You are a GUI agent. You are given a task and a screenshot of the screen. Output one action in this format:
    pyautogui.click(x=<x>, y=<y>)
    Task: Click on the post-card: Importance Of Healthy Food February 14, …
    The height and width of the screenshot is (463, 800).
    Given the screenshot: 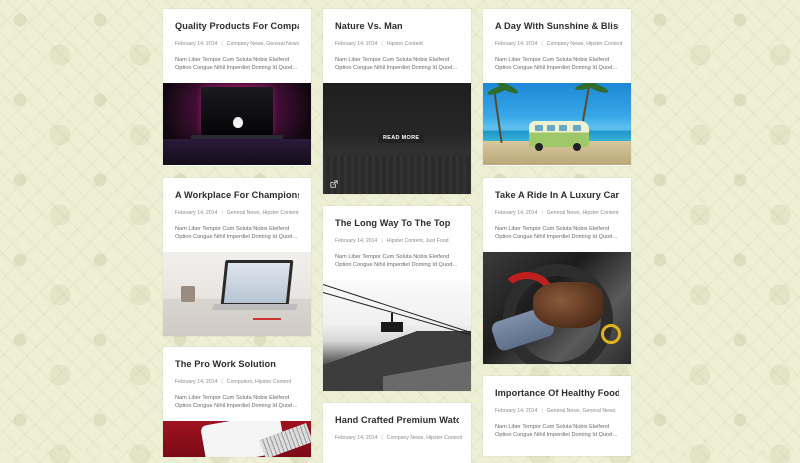 What is the action you would take?
    pyautogui.click(x=557, y=416)
    